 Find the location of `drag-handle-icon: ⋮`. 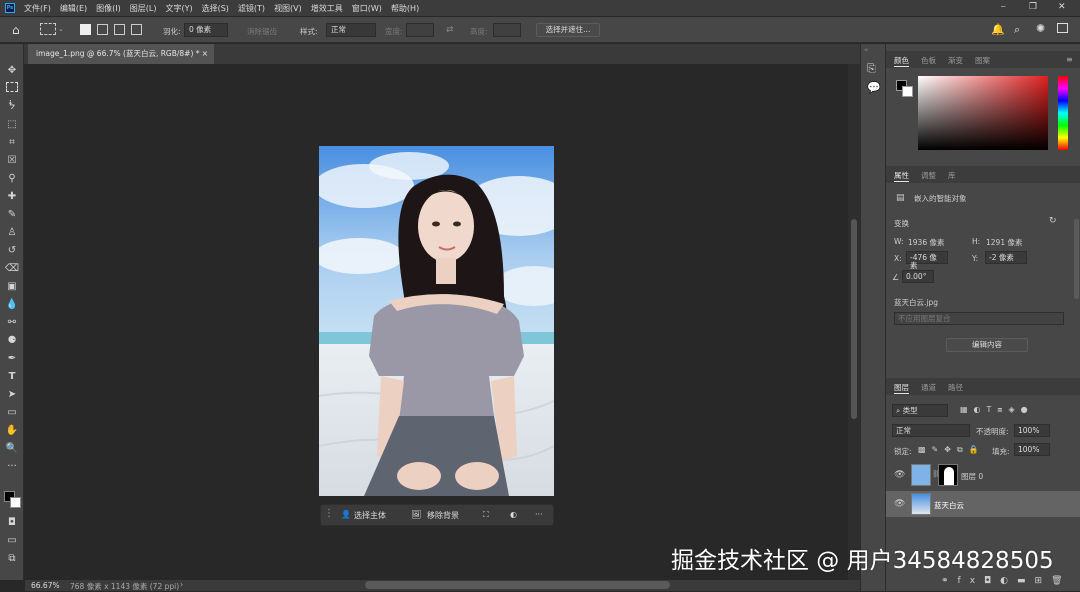

drag-handle-icon: ⋮ is located at coordinates (329, 513).